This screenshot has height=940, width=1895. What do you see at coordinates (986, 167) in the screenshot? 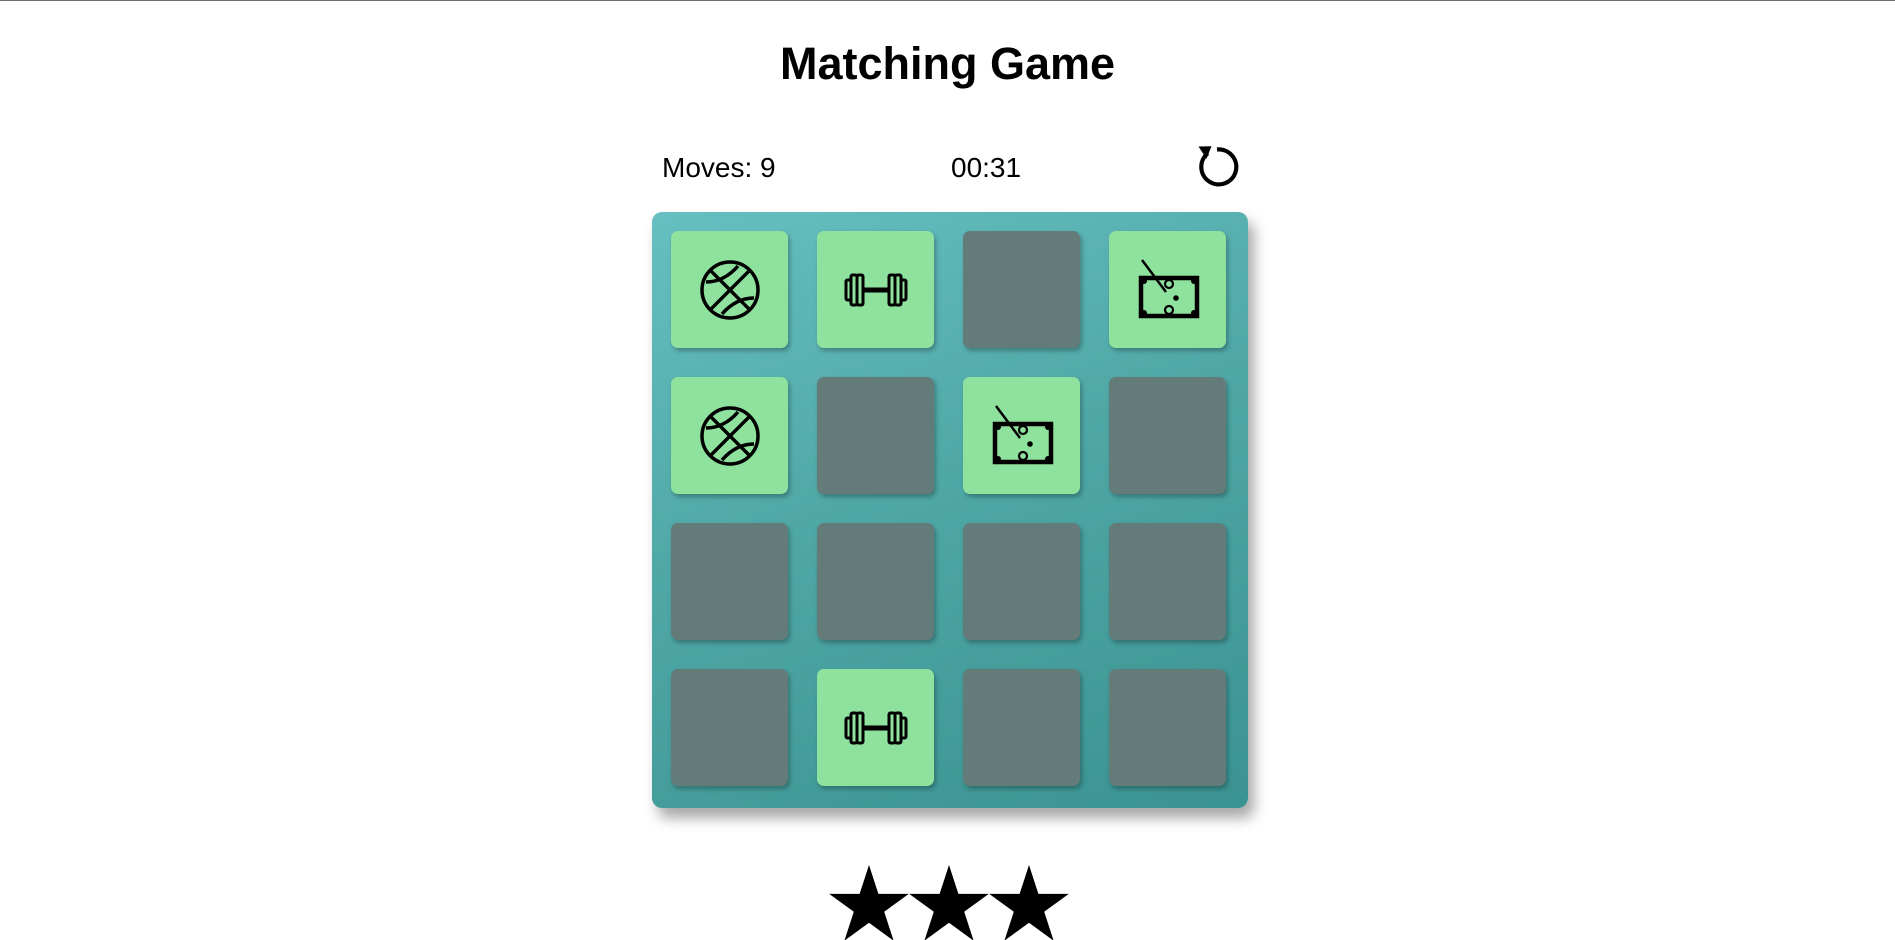
I see `timer: 00:31` at bounding box center [986, 167].